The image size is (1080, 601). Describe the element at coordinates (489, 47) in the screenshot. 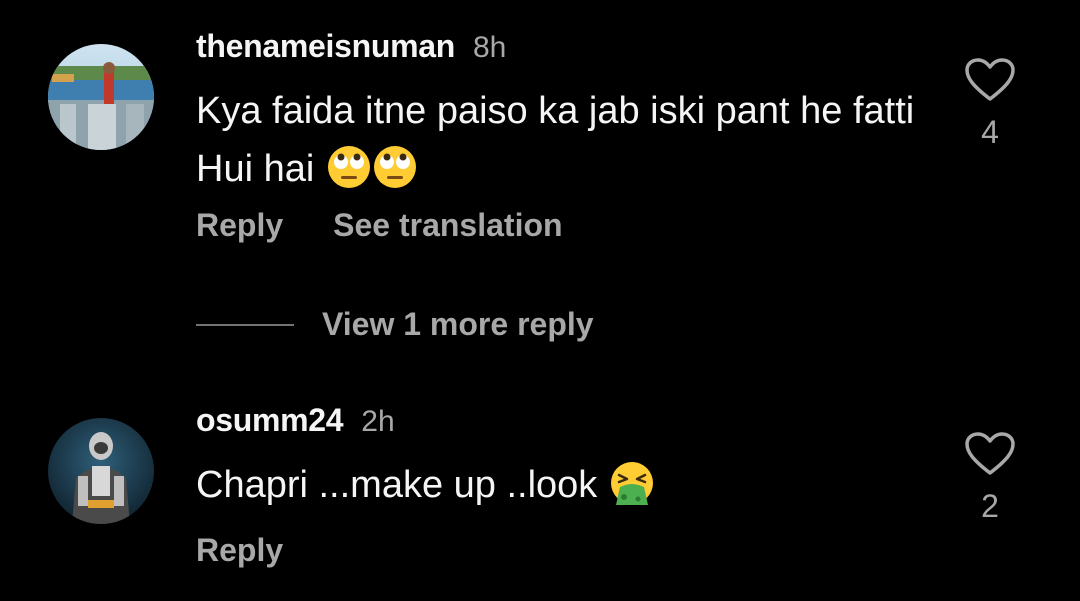

I see `timestamp: 8h` at that location.